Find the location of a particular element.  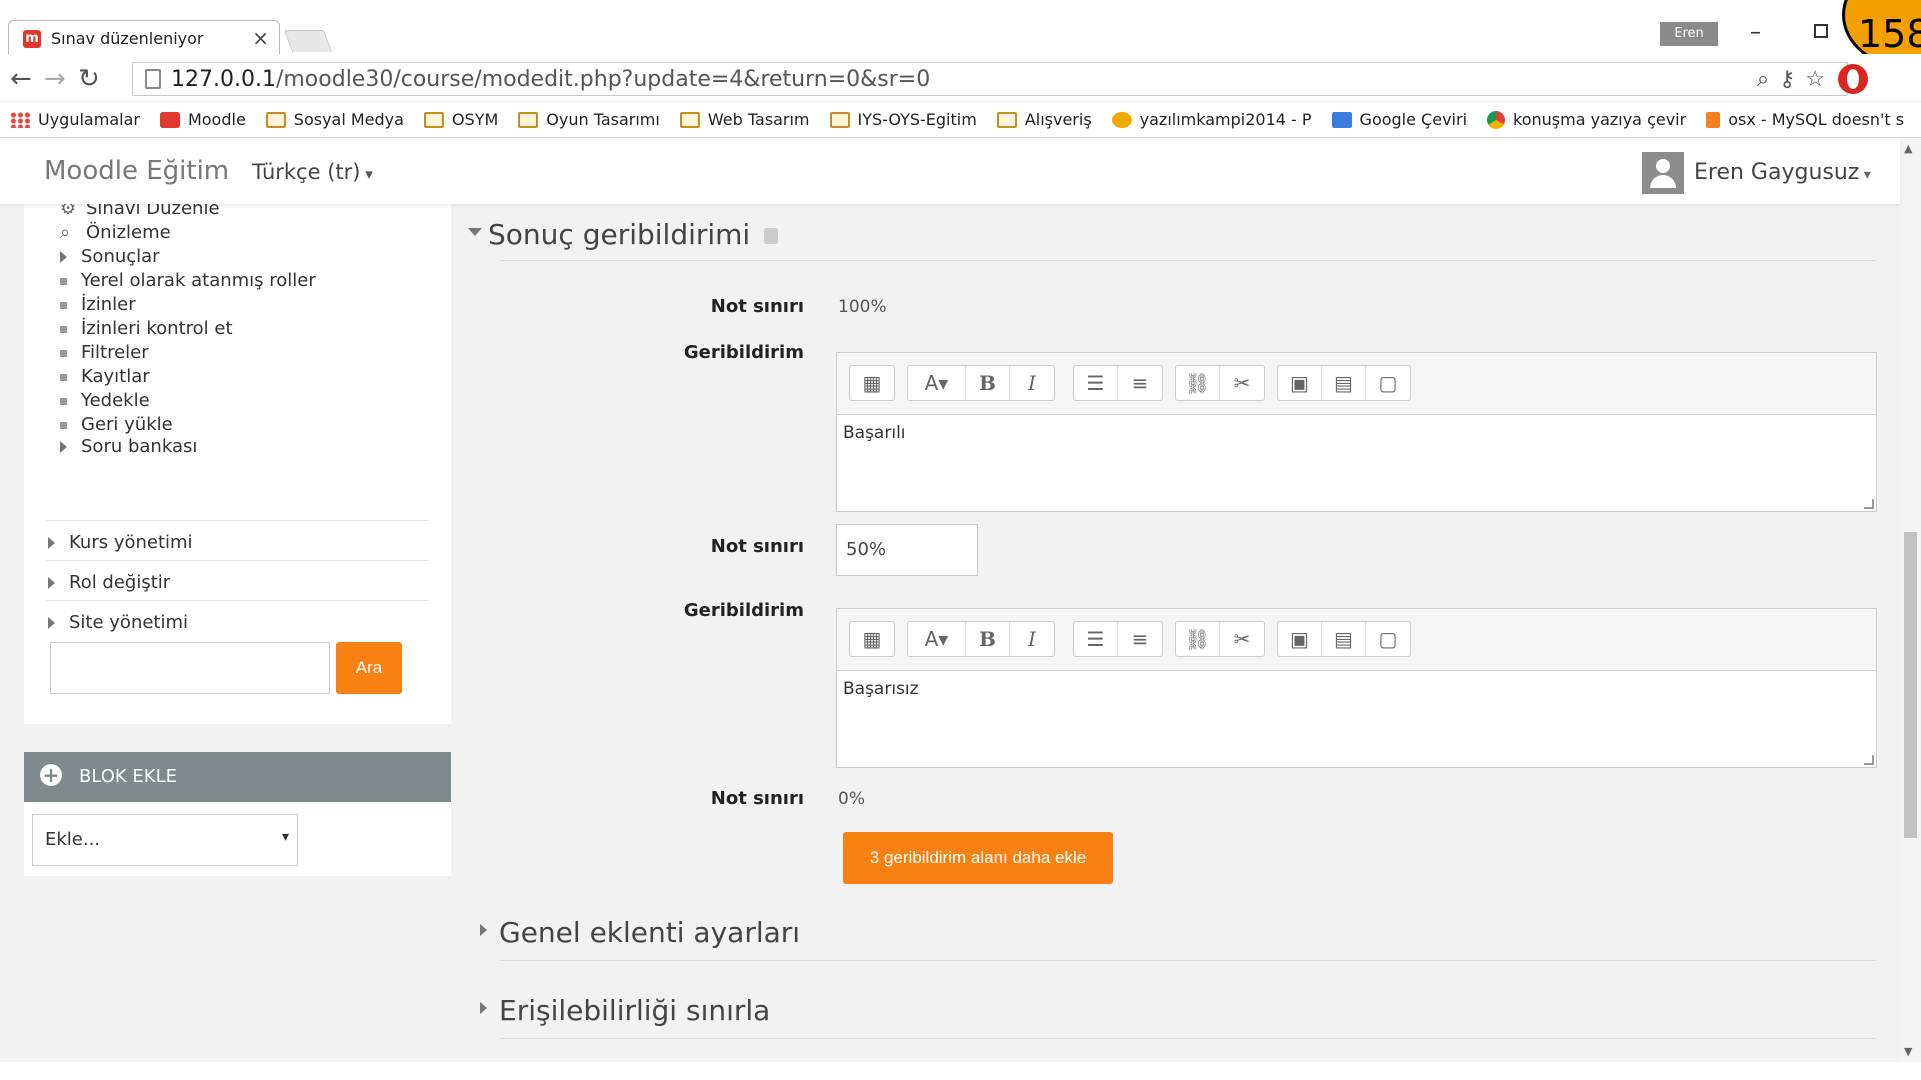

key-icon: ⚷ is located at coordinates (1792, 79).